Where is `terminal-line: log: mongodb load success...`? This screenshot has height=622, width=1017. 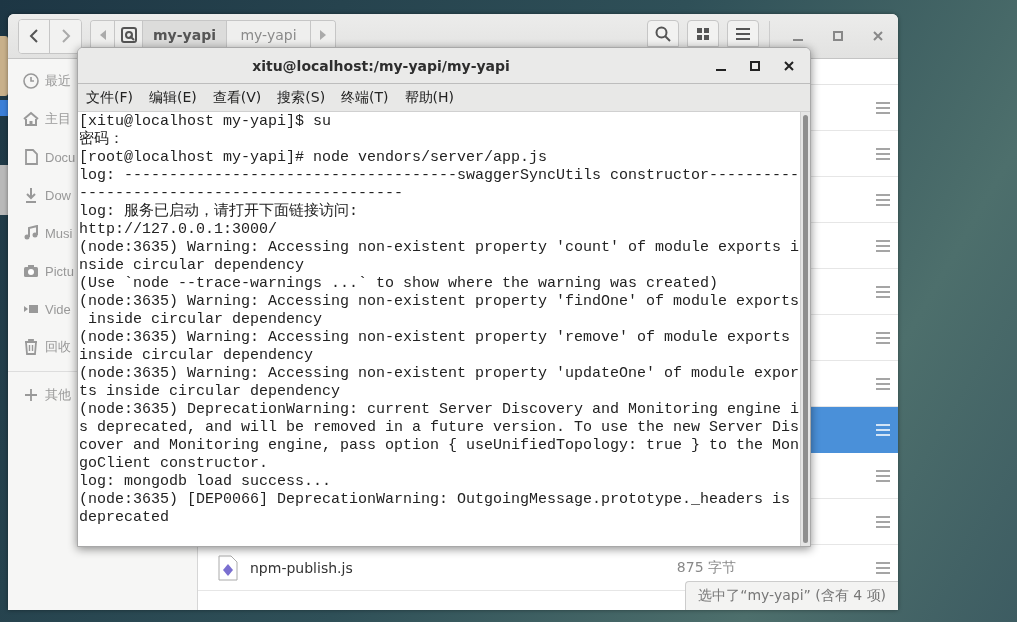 terminal-line: log: mongodb load success... is located at coordinates (206, 482).